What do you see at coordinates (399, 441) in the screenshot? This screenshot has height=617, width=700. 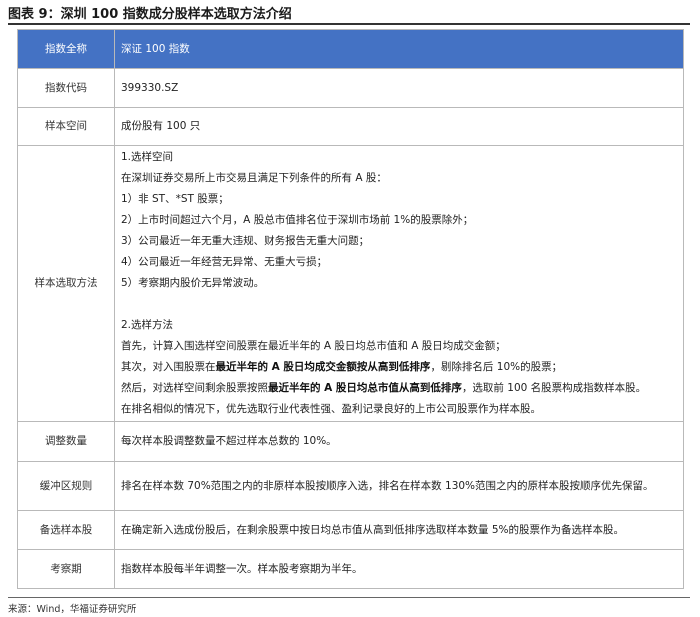 I see `adjust-value: 每次样本股调整数量不超过样本总数的 10%。` at bounding box center [399, 441].